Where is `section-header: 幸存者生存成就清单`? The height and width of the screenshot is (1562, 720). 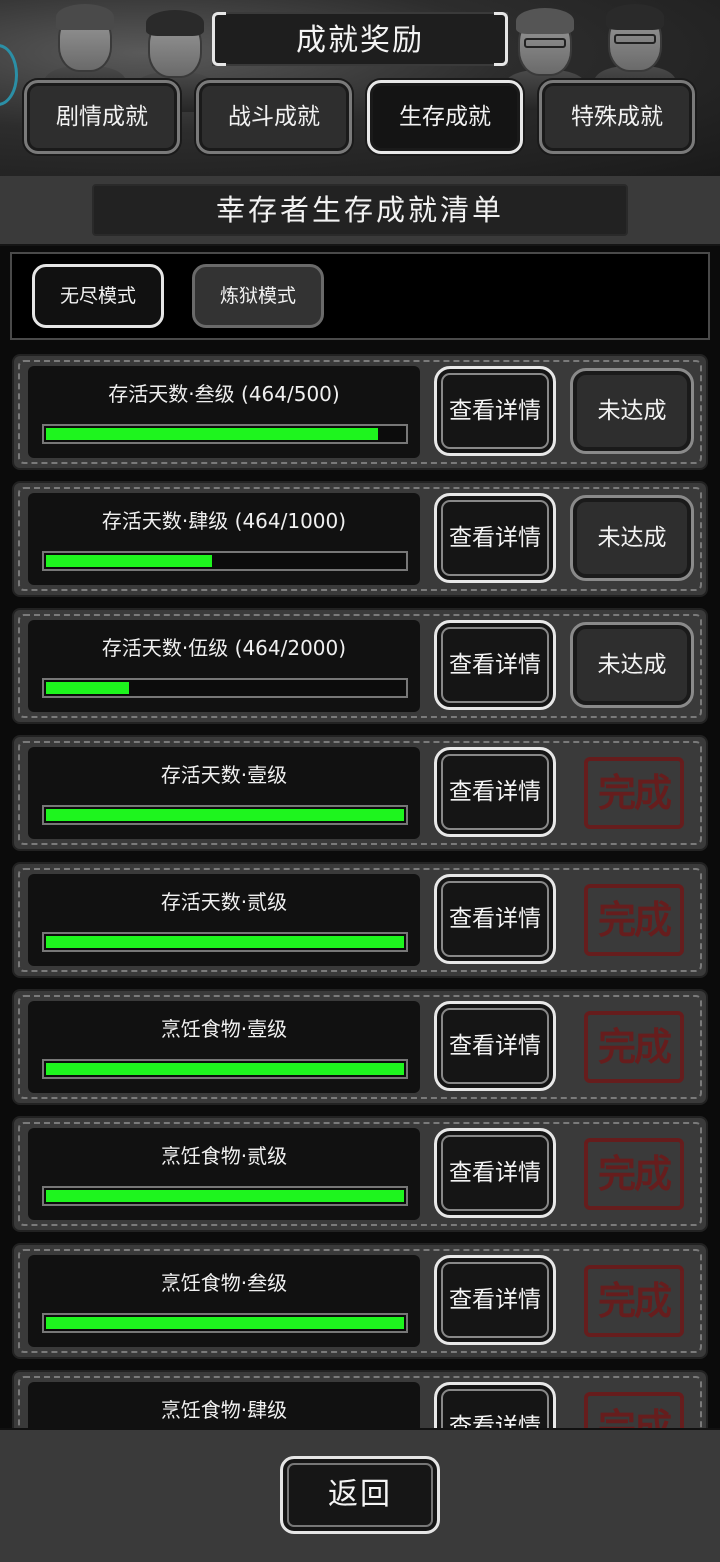
section-header: 幸存者生存成就清单 is located at coordinates (360, 211).